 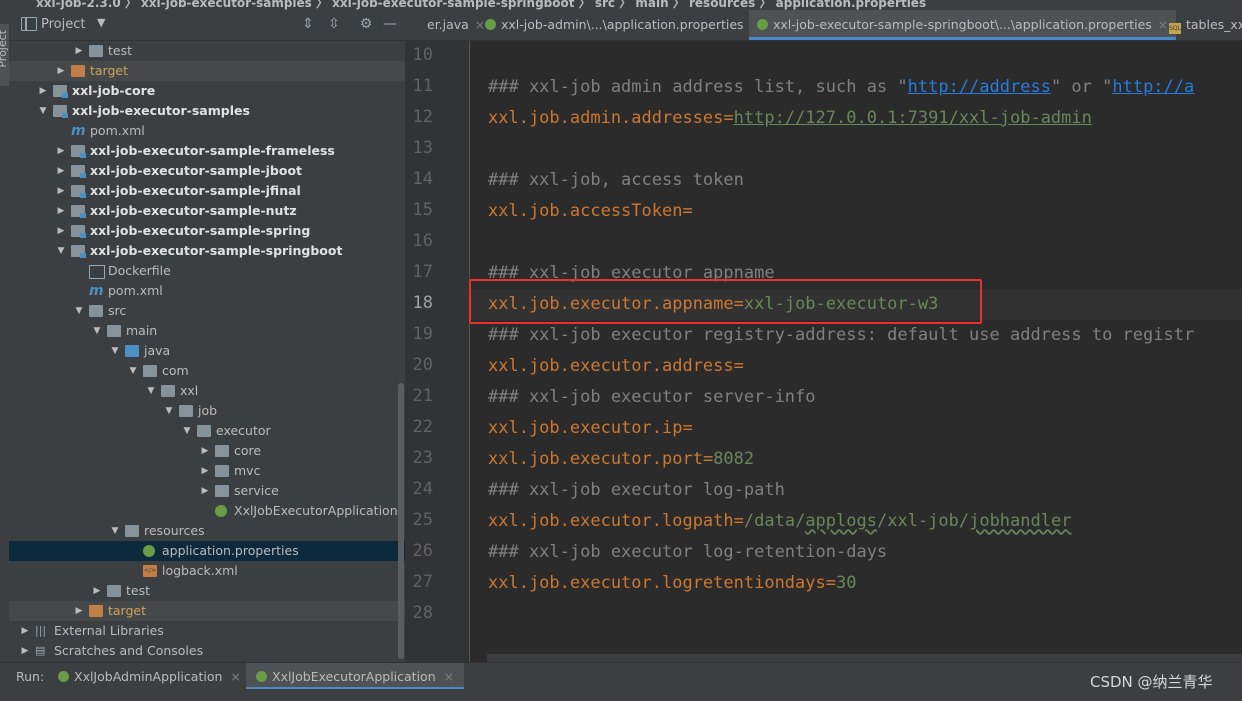 I want to click on code-line: xxl.job.executor.logretentiondays=30, so click(x=672, y=583).